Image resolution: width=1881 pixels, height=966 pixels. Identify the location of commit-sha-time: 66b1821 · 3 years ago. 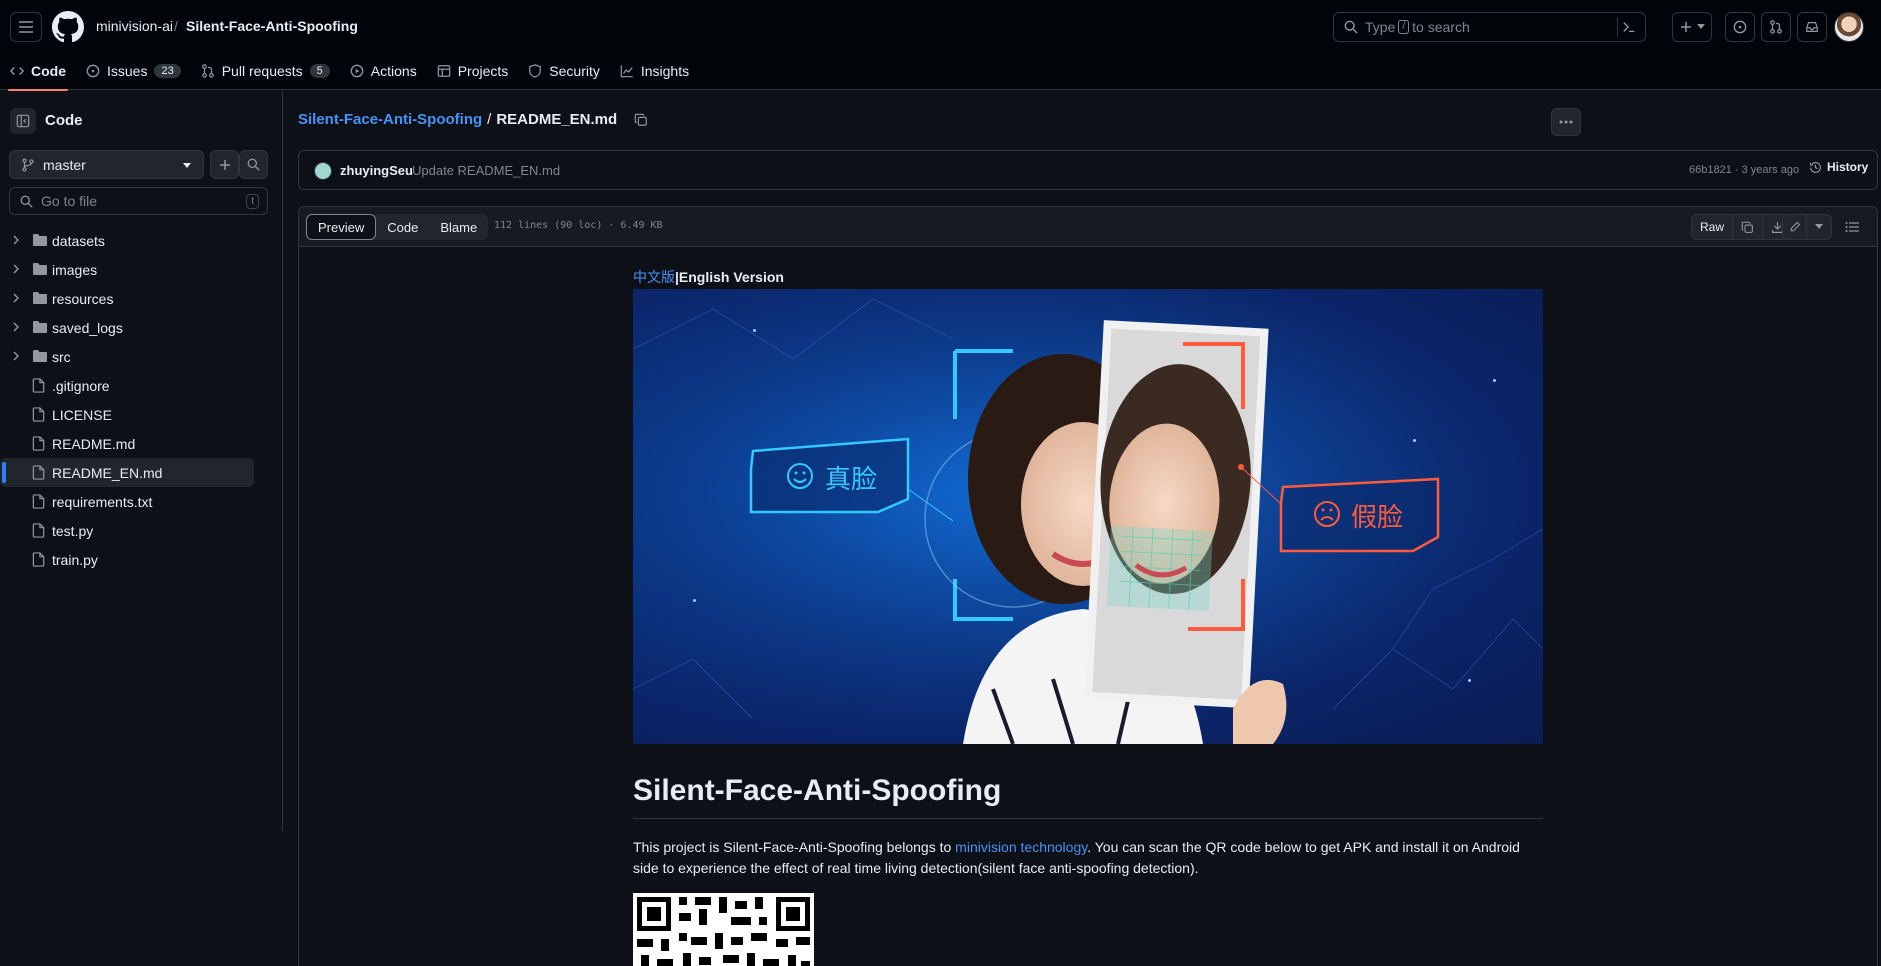
(1744, 170).